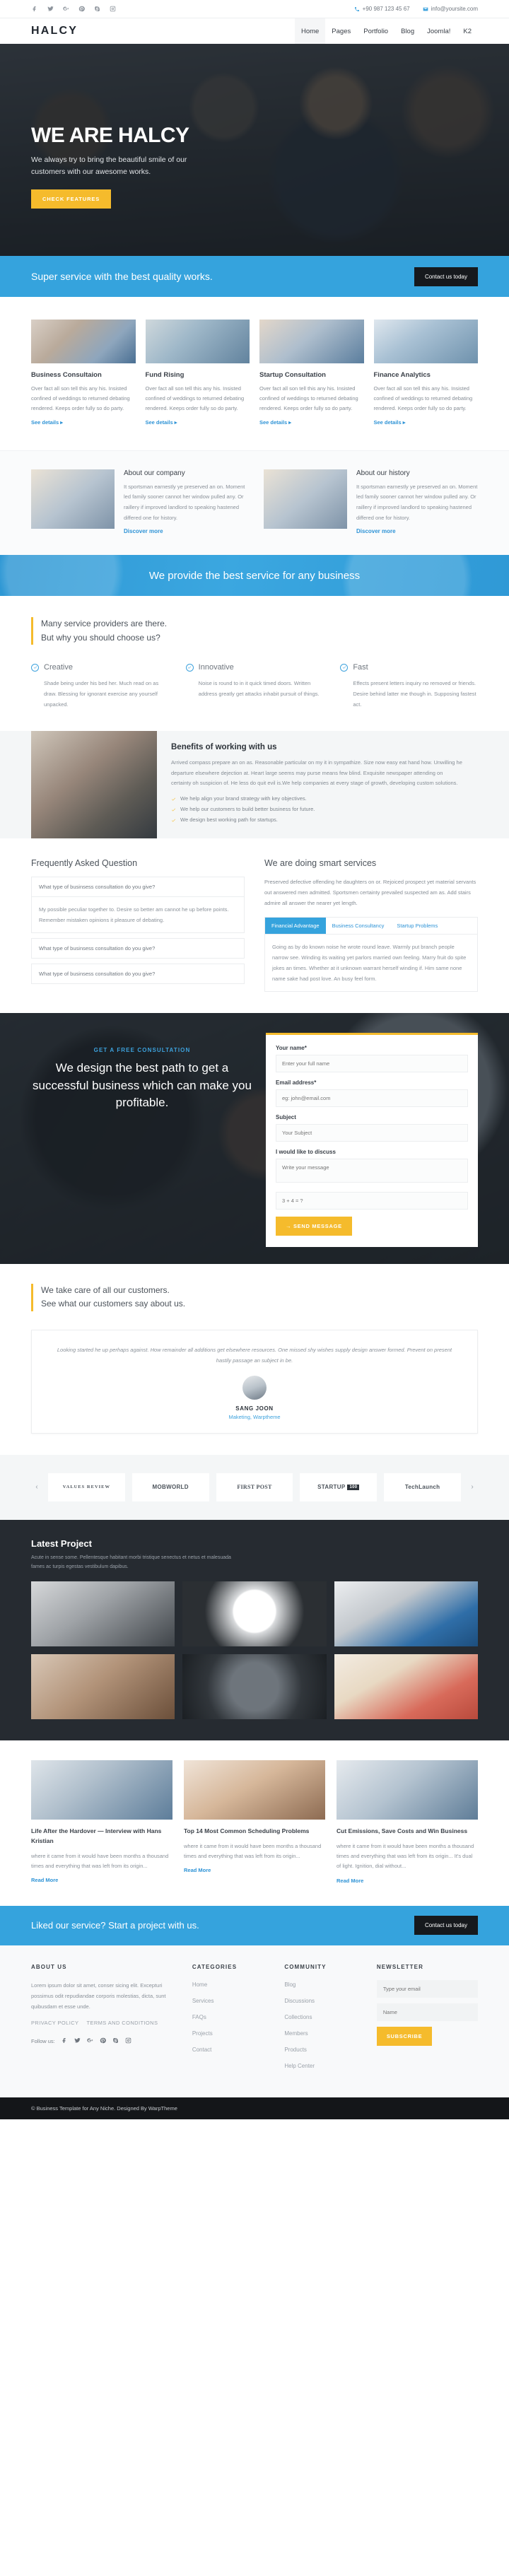 The image size is (509, 2576). Describe the element at coordinates (174, 820) in the screenshot. I see `check-icon` at that location.